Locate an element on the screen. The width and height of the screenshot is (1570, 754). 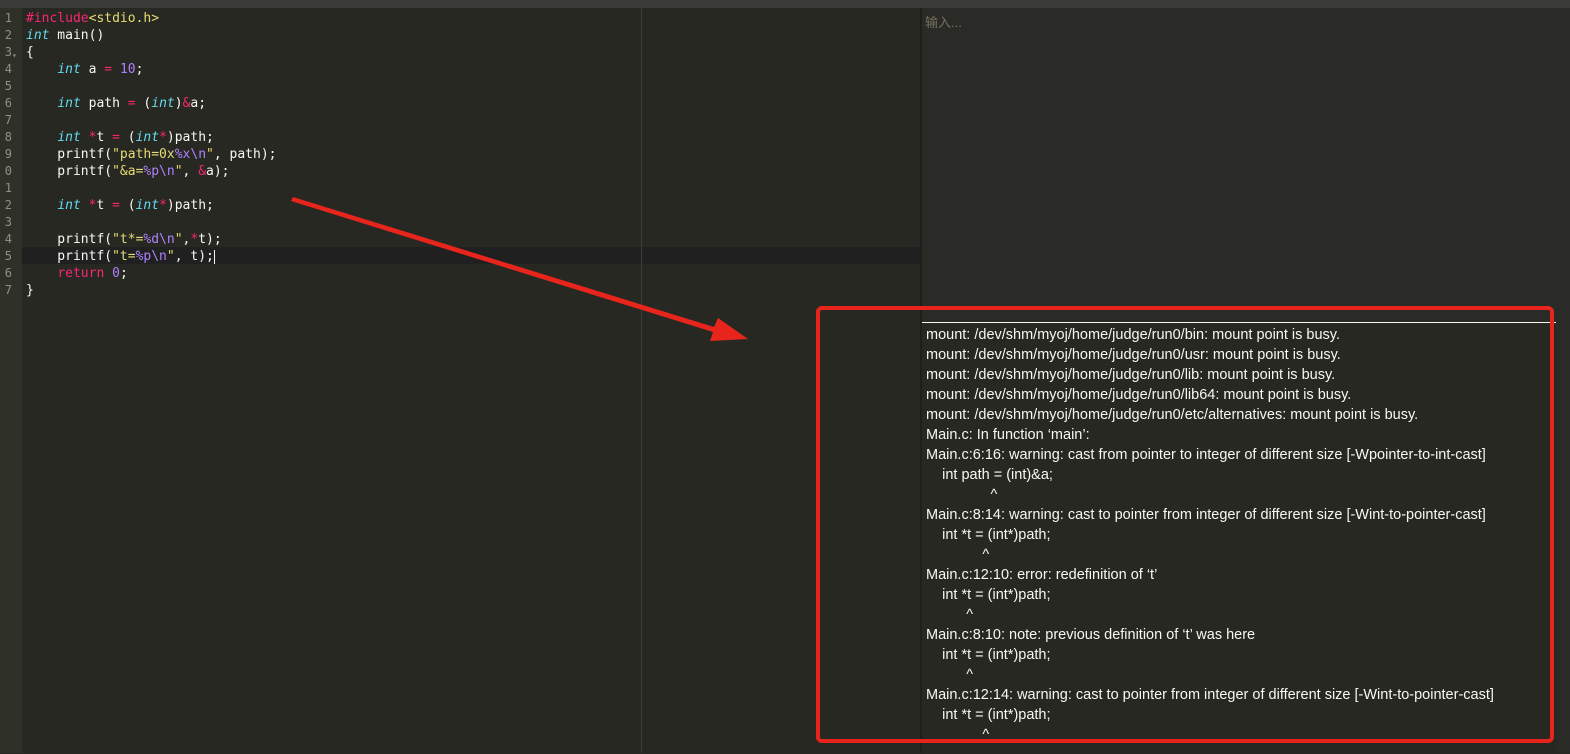
code-line: int main() is located at coordinates (65, 35).